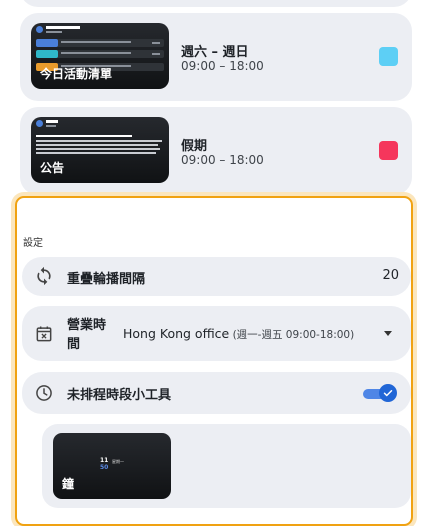  I want to click on toggle-knob, so click(388, 393).